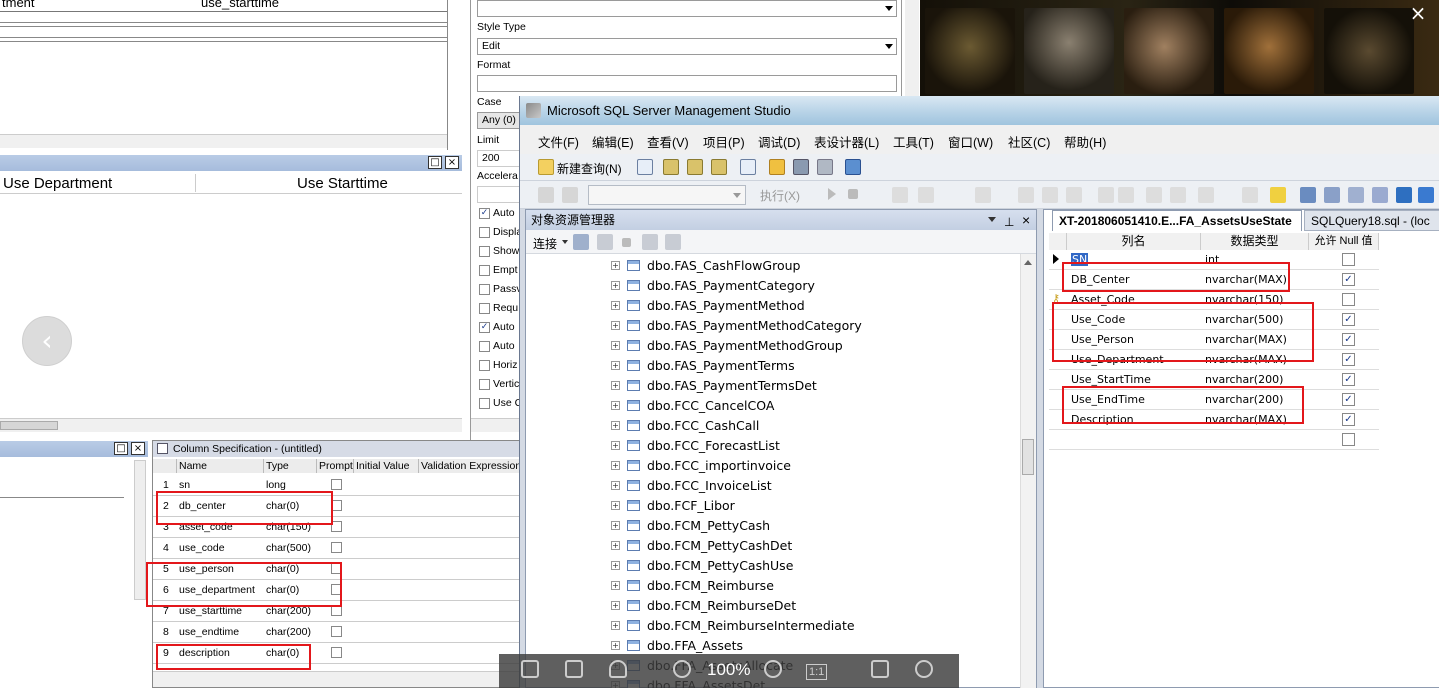  Describe the element at coordinates (748, 167) in the screenshot. I see `document-icon` at that location.